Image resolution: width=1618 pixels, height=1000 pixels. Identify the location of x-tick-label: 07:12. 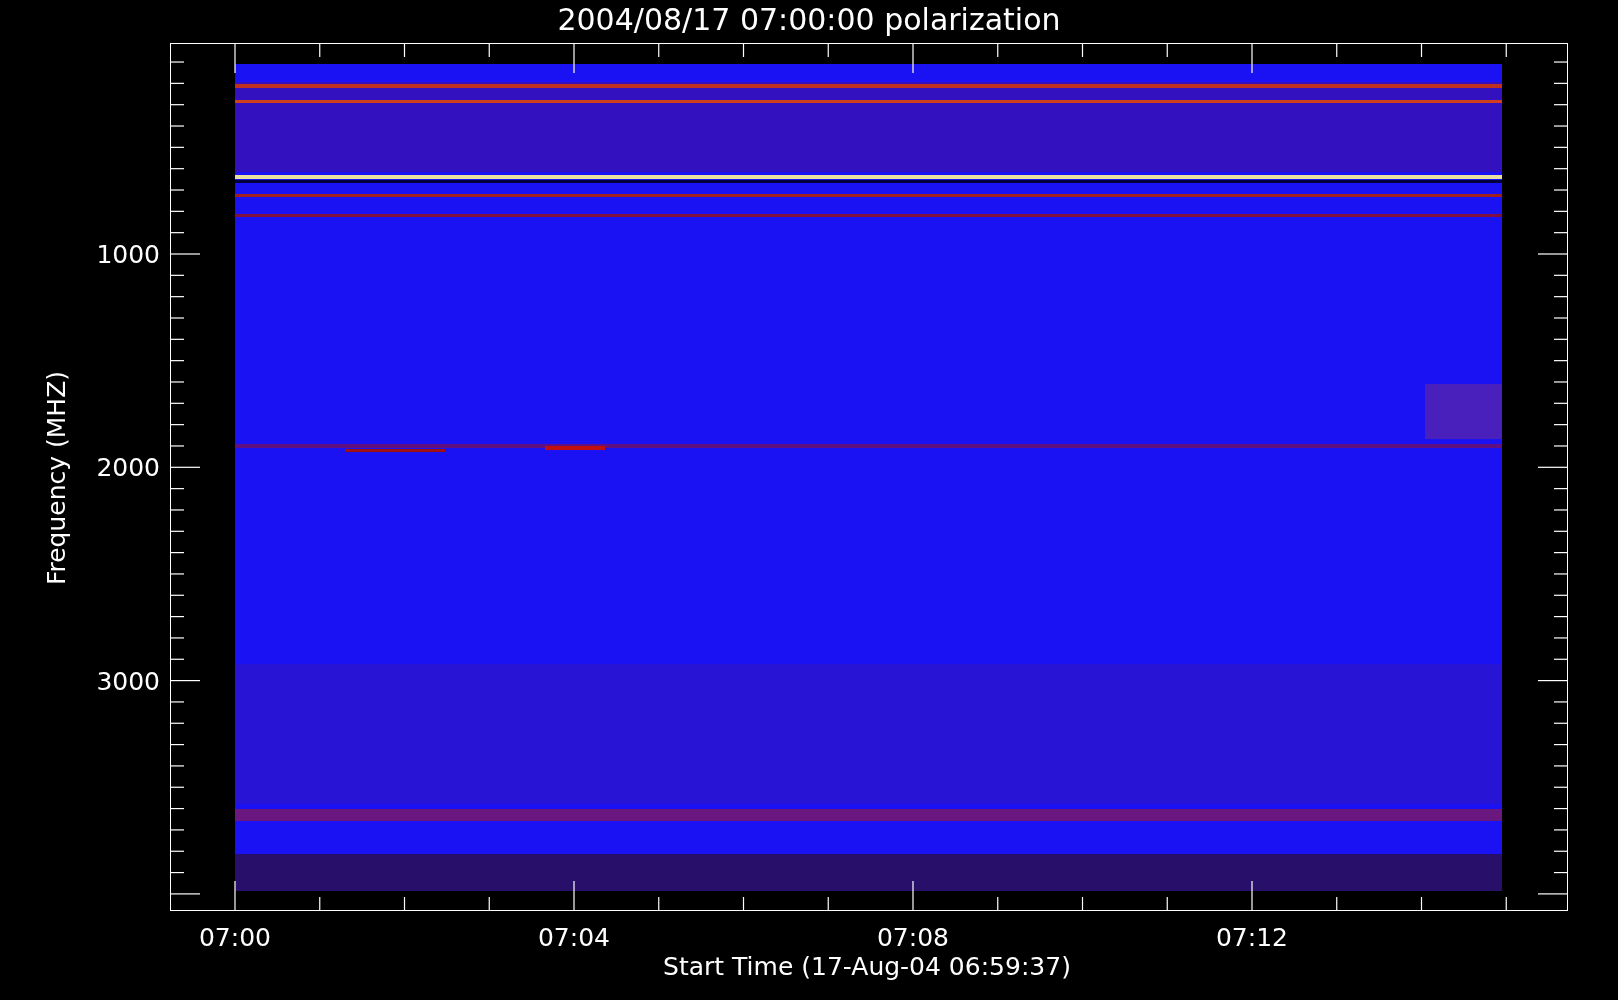
(1251, 937).